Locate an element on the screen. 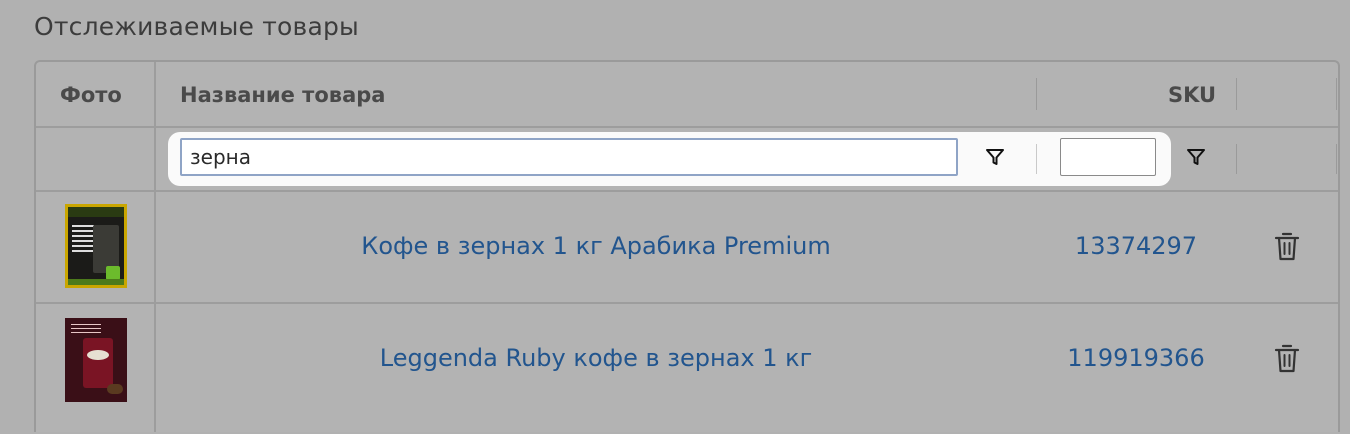  grid-header-row: Фото Название товара SKU is located at coordinates (687, 95).